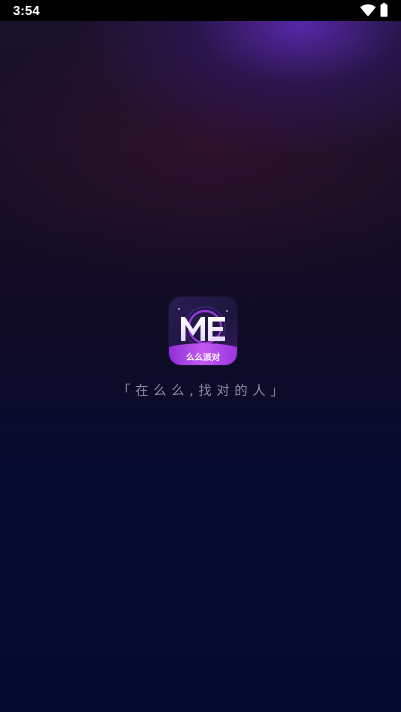  What do you see at coordinates (368, 10) in the screenshot?
I see `wifi-icon` at bounding box center [368, 10].